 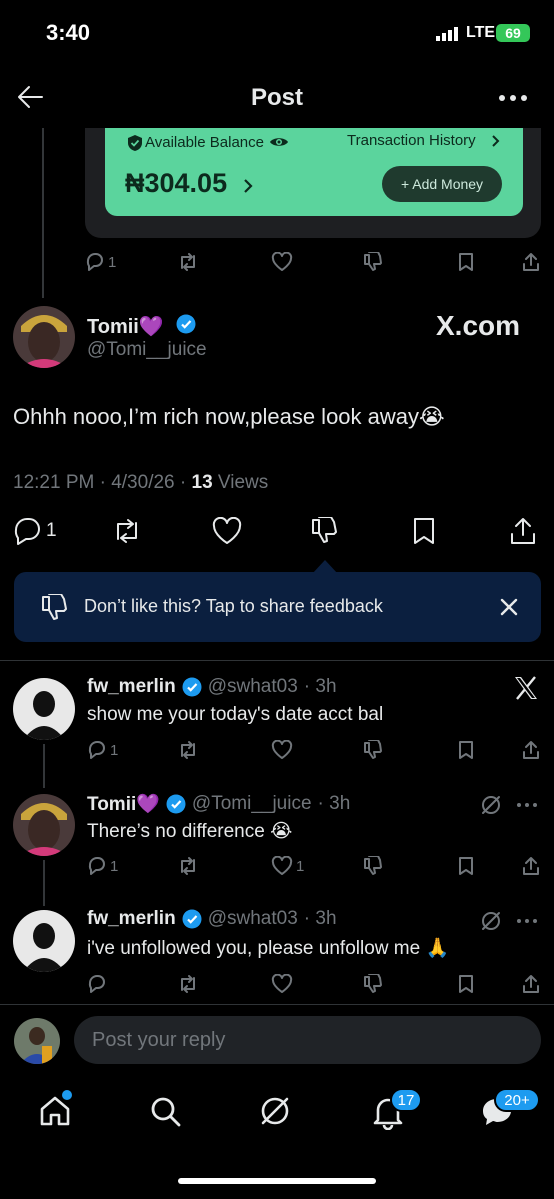 I want to click on author-handle: @Tomi__juice, so click(x=147, y=350).